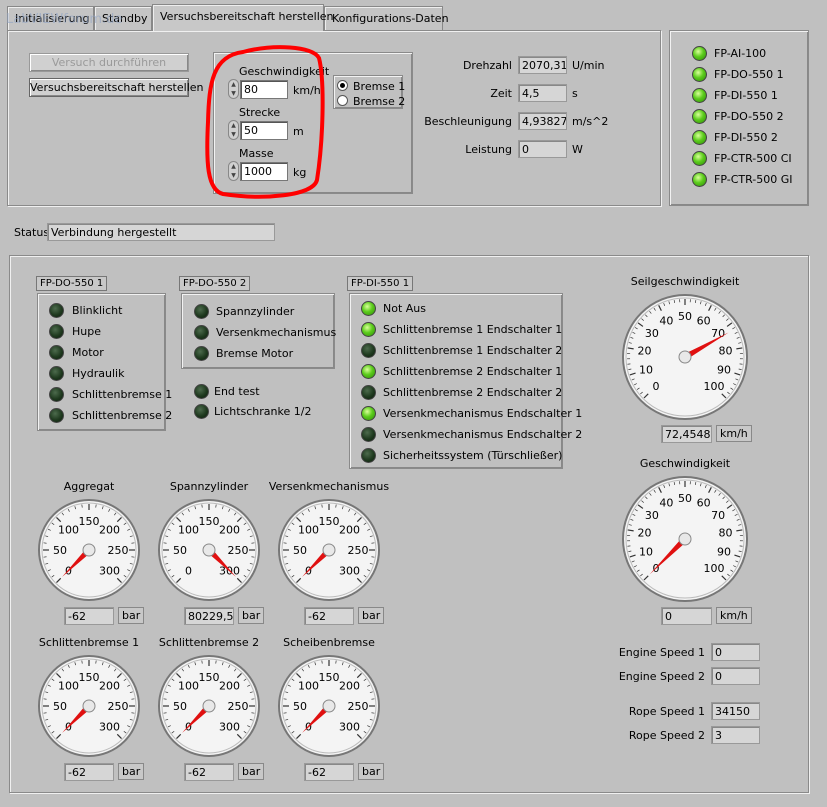  Describe the element at coordinates (749, 116) in the screenshot. I see `module-label: FP-DO-550 2` at that location.